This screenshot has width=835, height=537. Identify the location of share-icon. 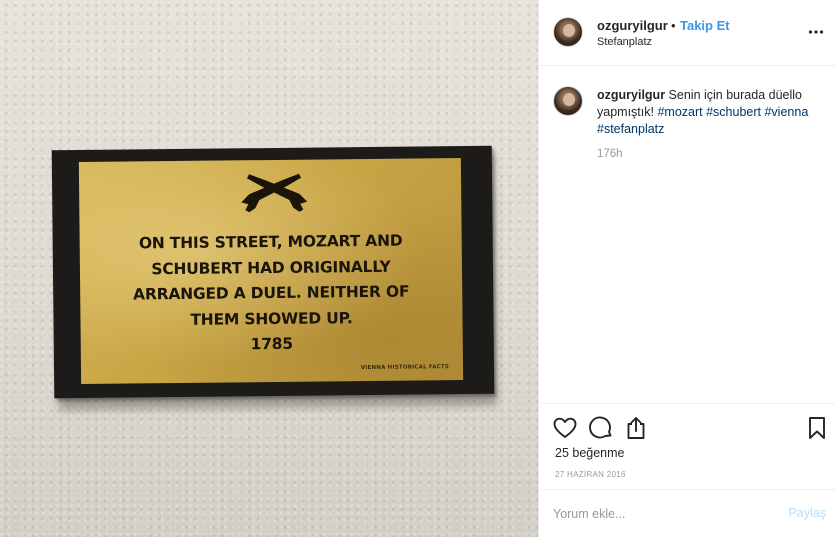
(636, 428).